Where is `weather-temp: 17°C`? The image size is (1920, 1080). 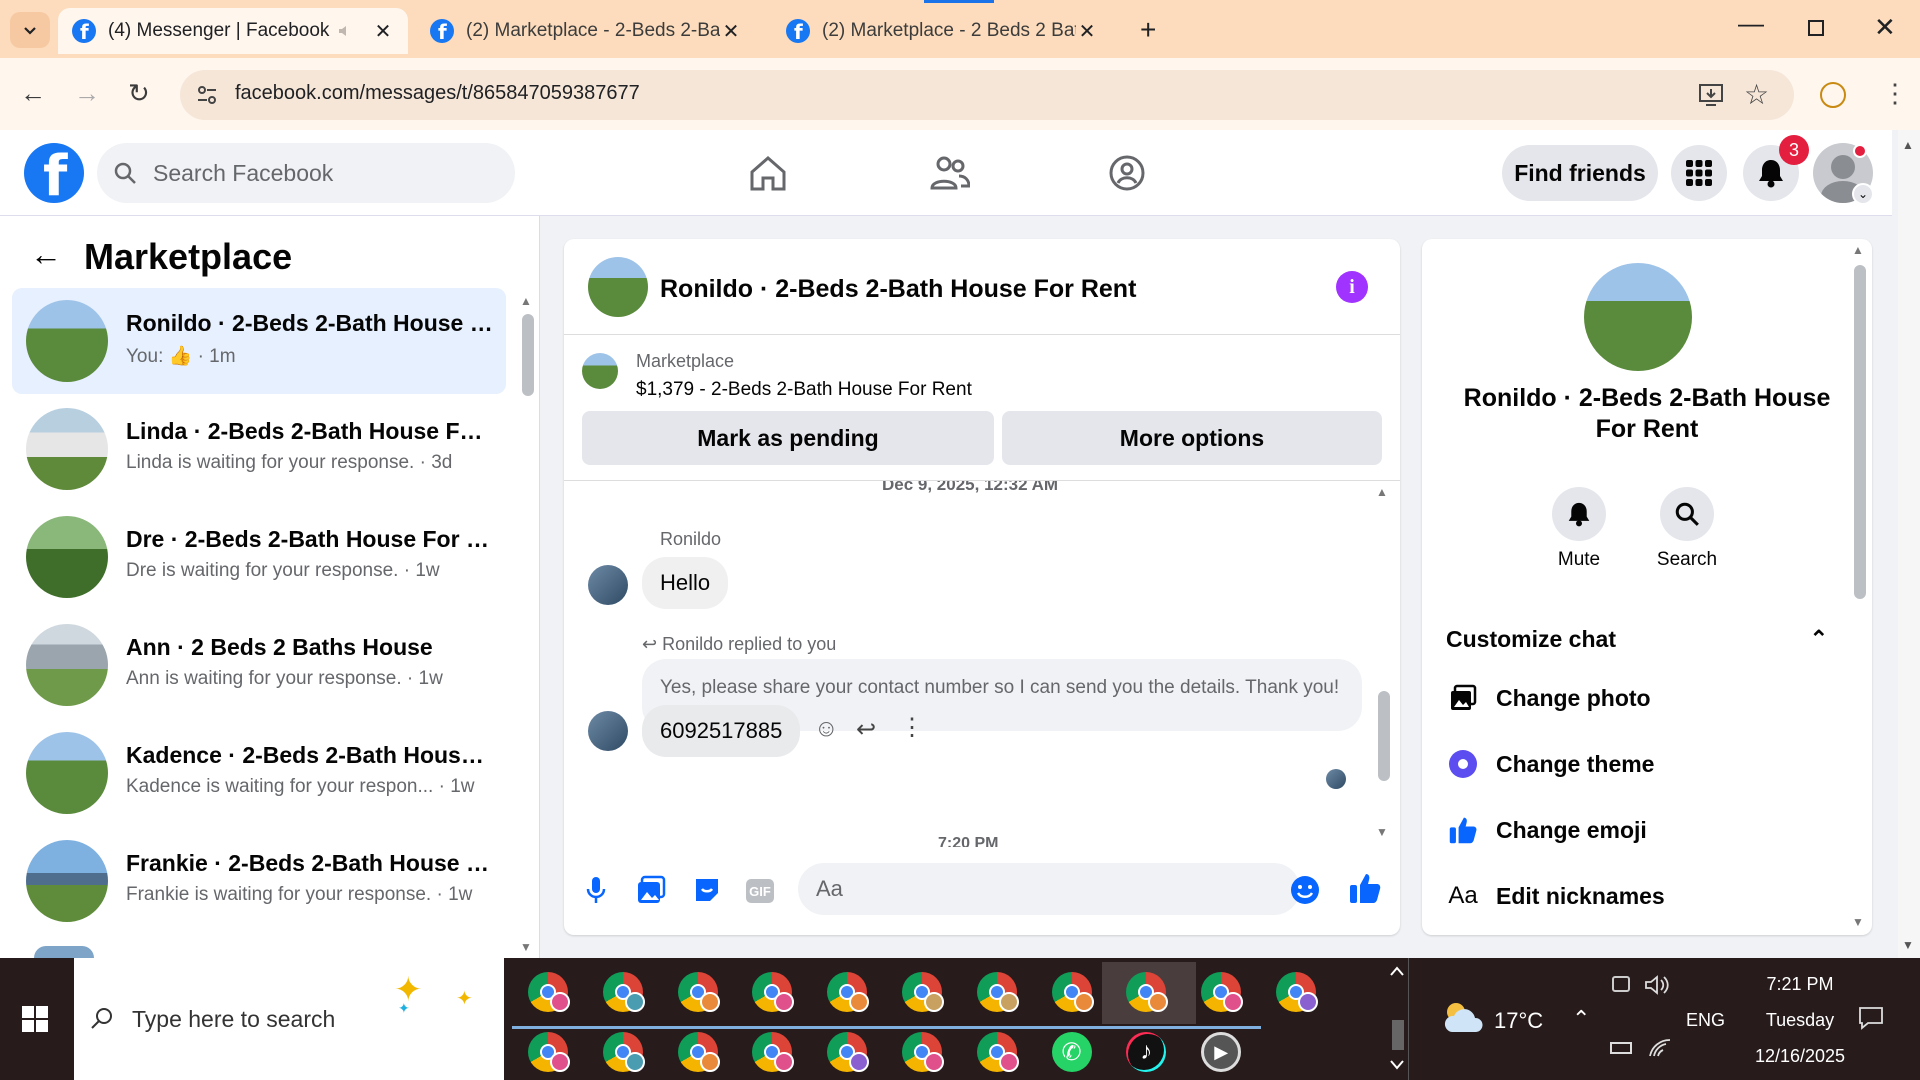 weather-temp: 17°C is located at coordinates (1518, 1021).